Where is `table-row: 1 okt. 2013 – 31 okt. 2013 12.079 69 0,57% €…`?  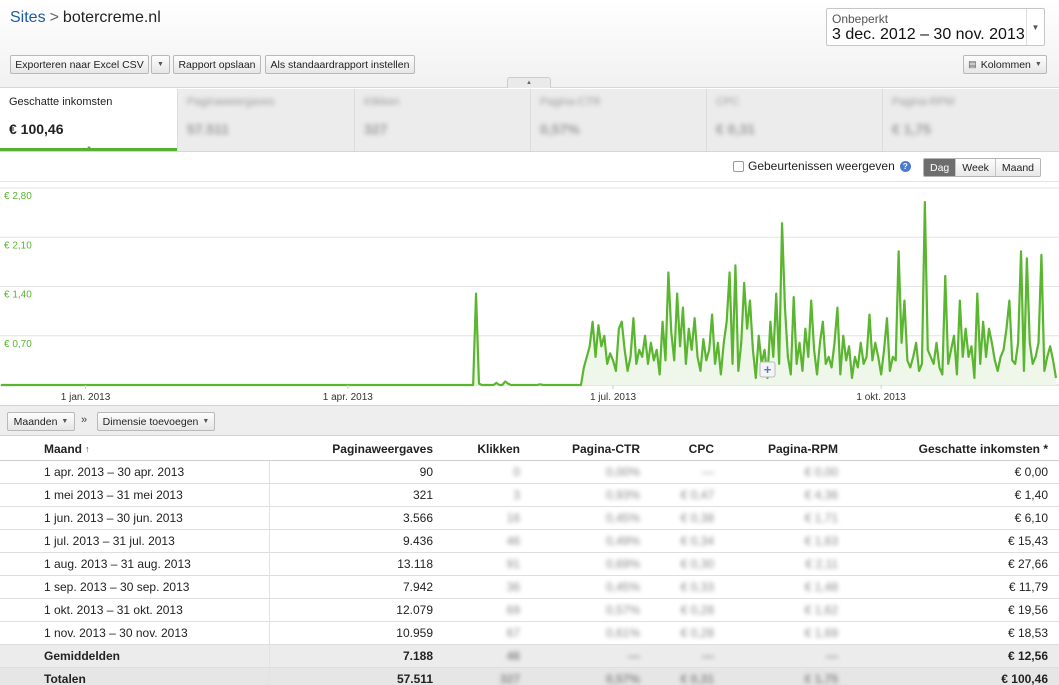
table-row: 1 okt. 2013 – 31 okt. 2013 12.079 69 0,57% €… is located at coordinates (529, 610).